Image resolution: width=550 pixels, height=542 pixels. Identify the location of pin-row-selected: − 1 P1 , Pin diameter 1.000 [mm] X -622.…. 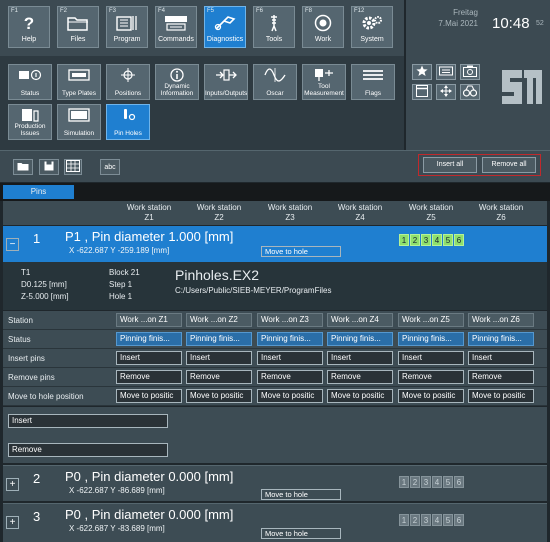
(275, 244).